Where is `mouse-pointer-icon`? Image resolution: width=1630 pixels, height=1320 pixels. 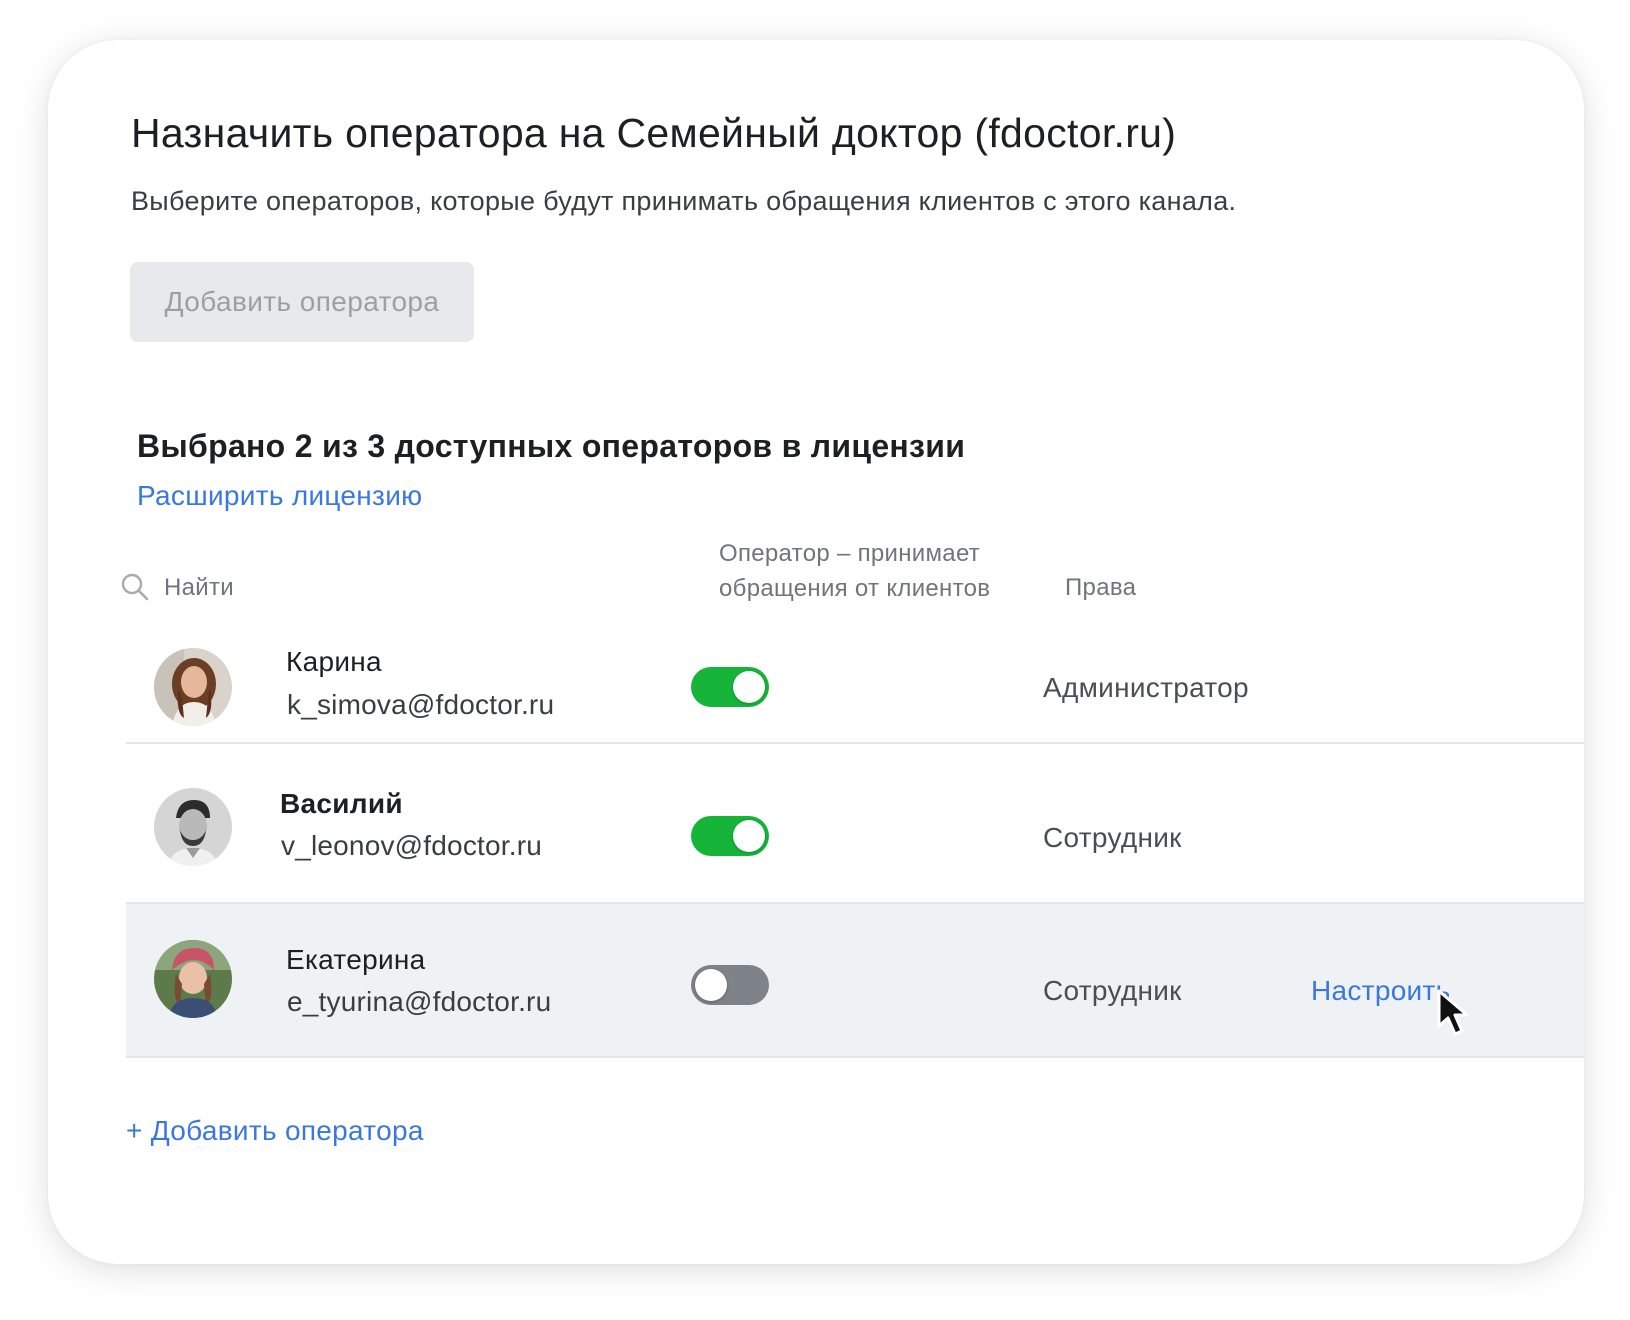 mouse-pointer-icon is located at coordinates (1453, 1012).